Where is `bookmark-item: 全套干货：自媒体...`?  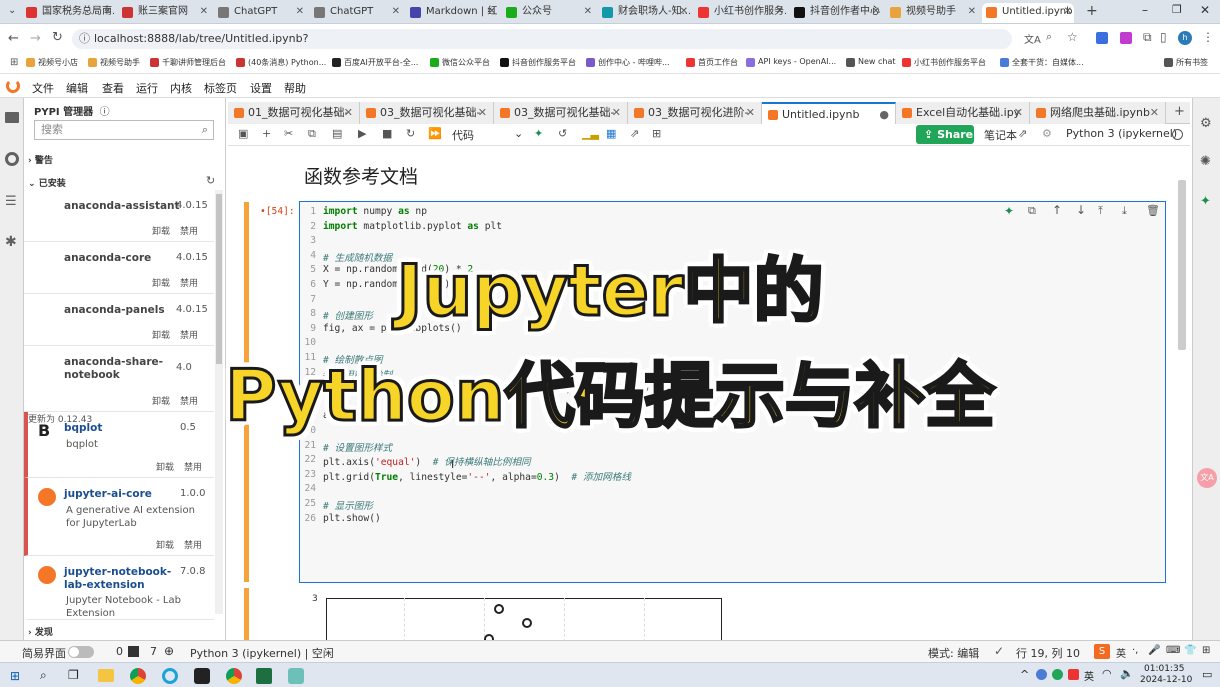 bookmark-item: 全套干货：自媒体... is located at coordinates (1042, 62).